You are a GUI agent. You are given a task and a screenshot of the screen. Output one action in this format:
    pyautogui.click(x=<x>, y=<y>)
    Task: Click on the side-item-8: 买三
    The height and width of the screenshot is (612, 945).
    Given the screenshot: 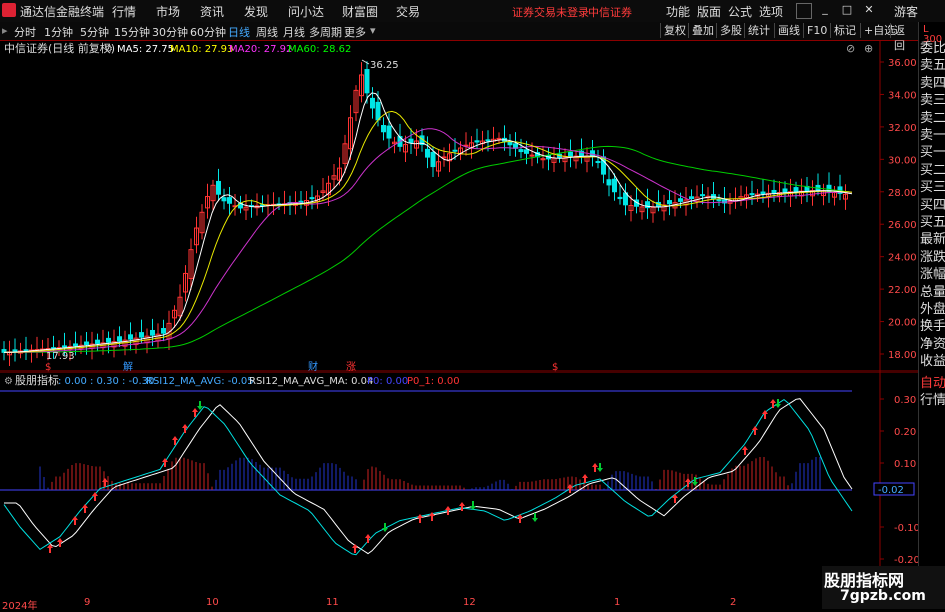 What is the action you would take?
    pyautogui.click(x=932, y=187)
    